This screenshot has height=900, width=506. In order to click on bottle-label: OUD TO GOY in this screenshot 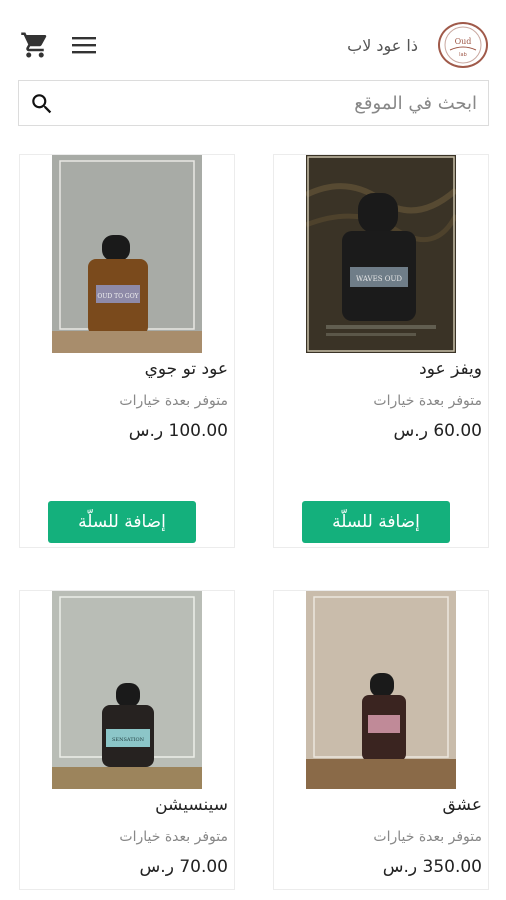, I will do `click(118, 296)`.